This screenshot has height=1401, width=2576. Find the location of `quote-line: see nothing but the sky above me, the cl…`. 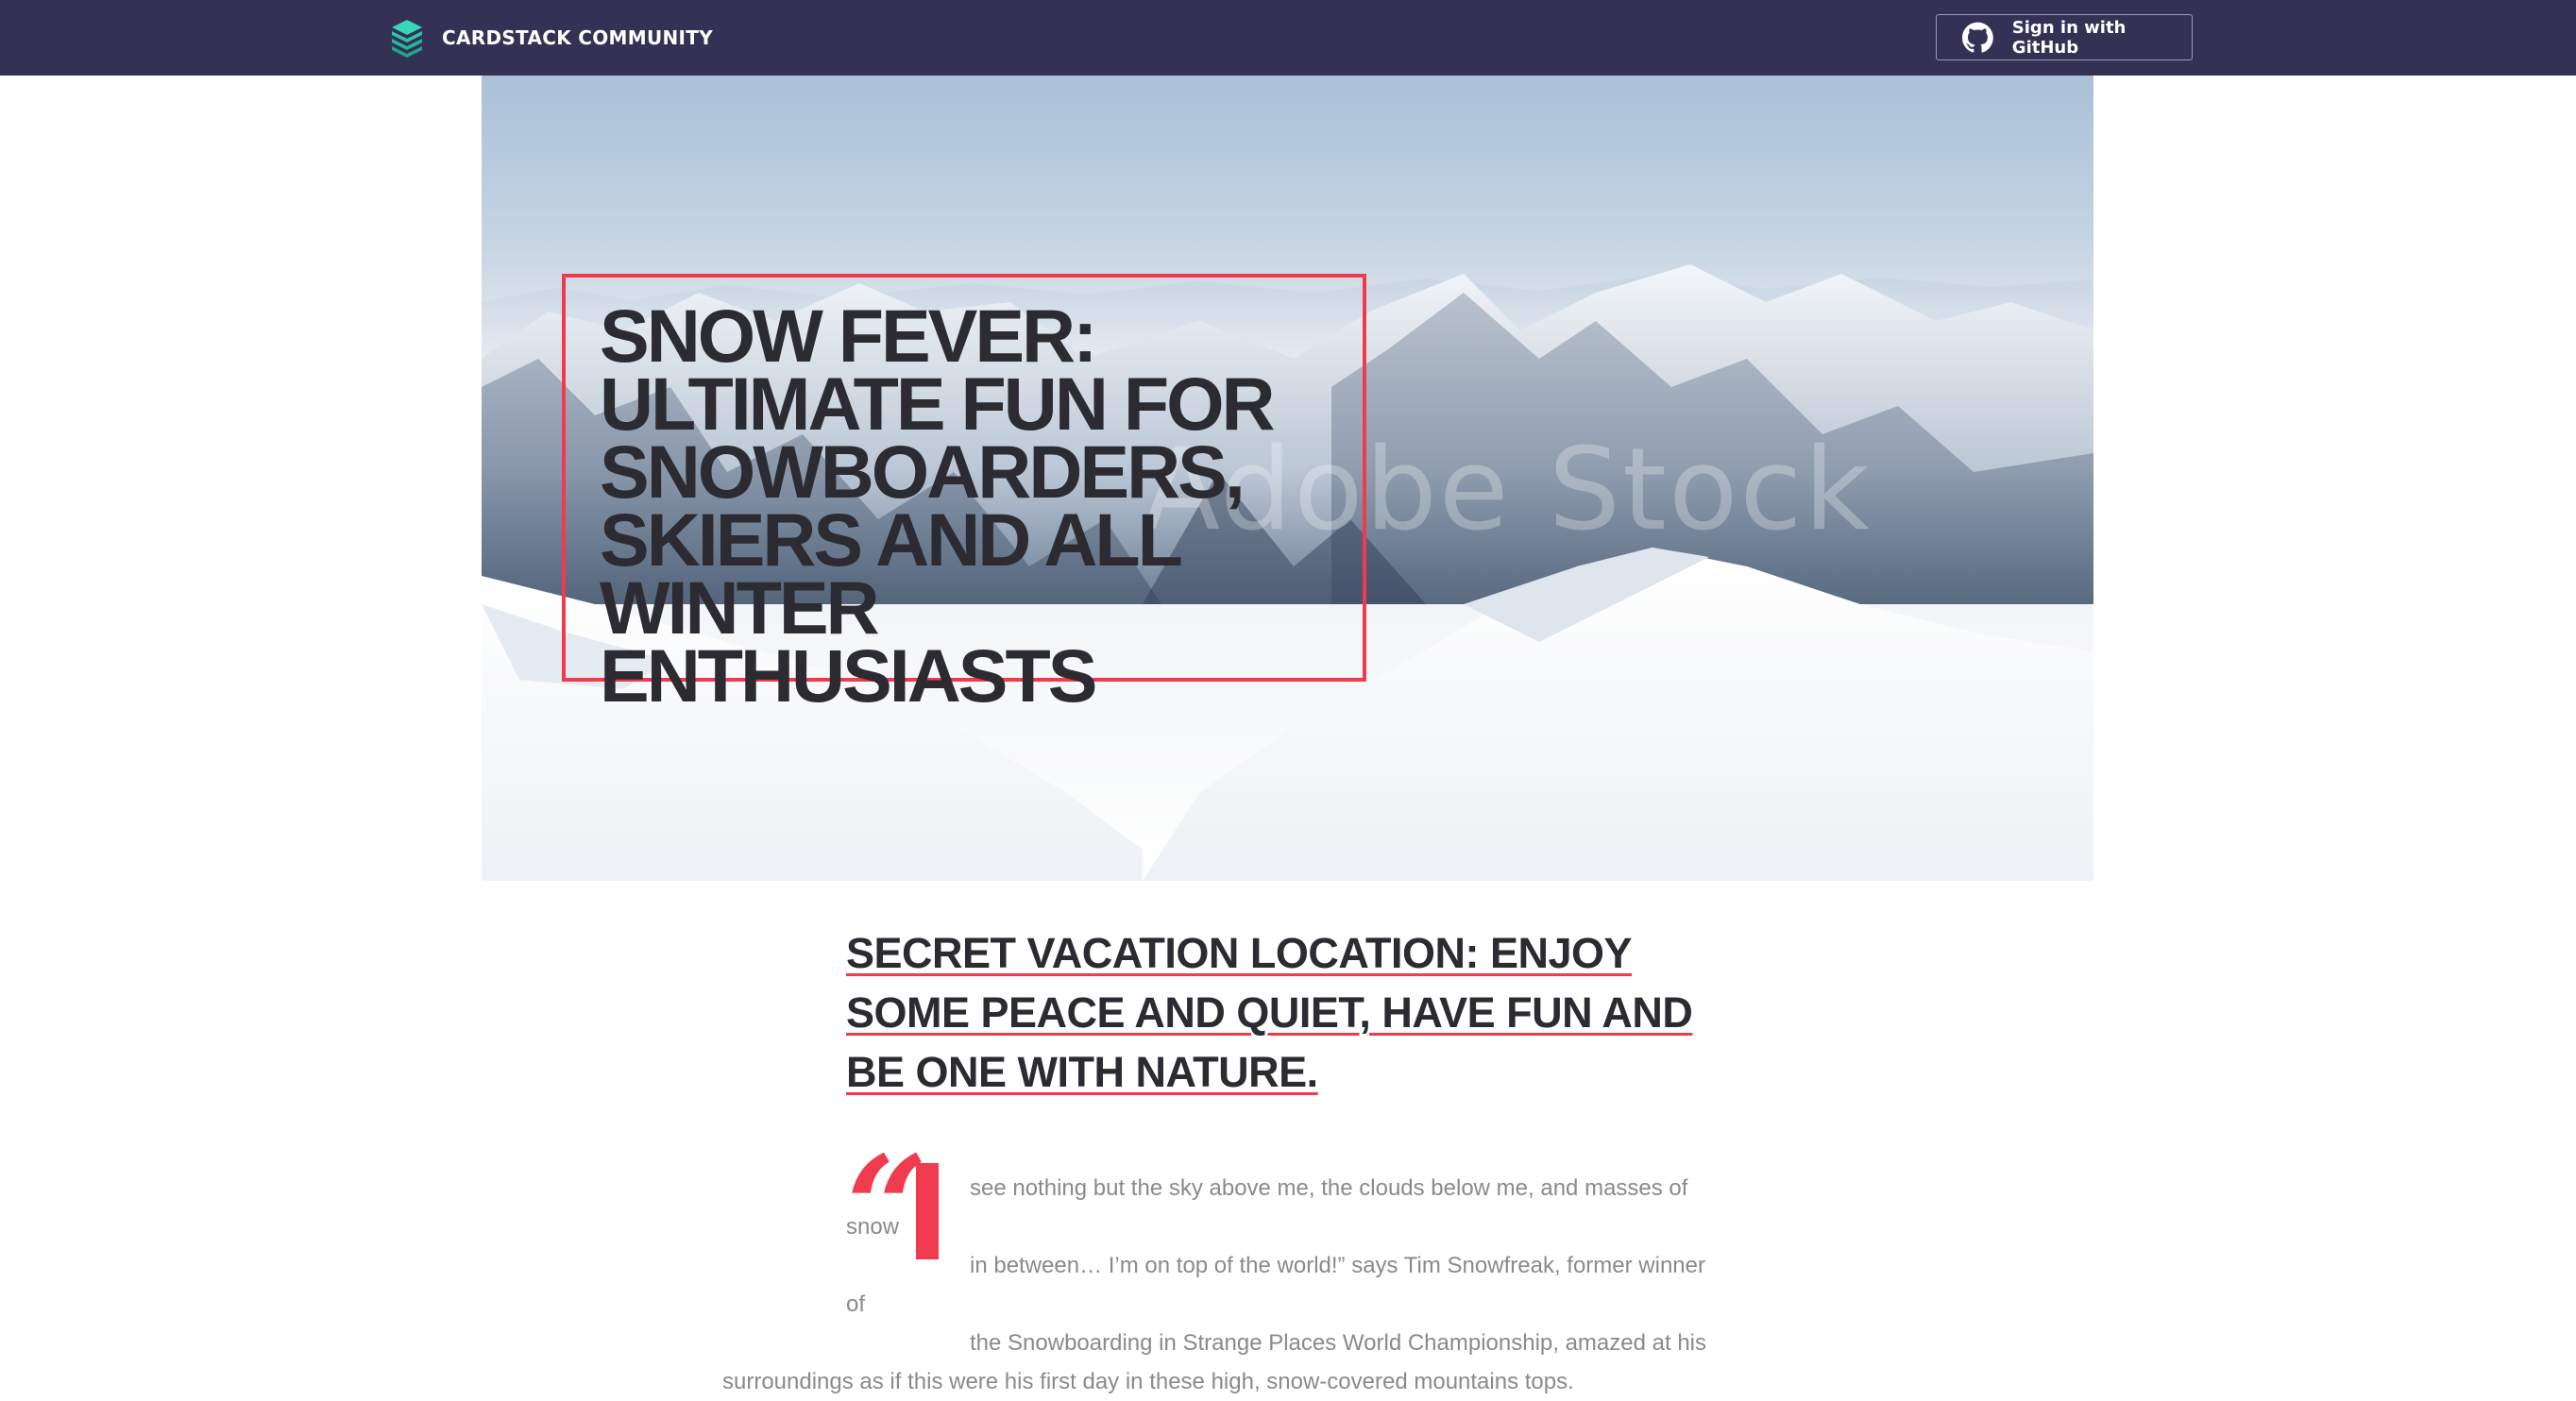

quote-line: see nothing but the sky above me, the cl… is located at coordinates (1267, 1208).